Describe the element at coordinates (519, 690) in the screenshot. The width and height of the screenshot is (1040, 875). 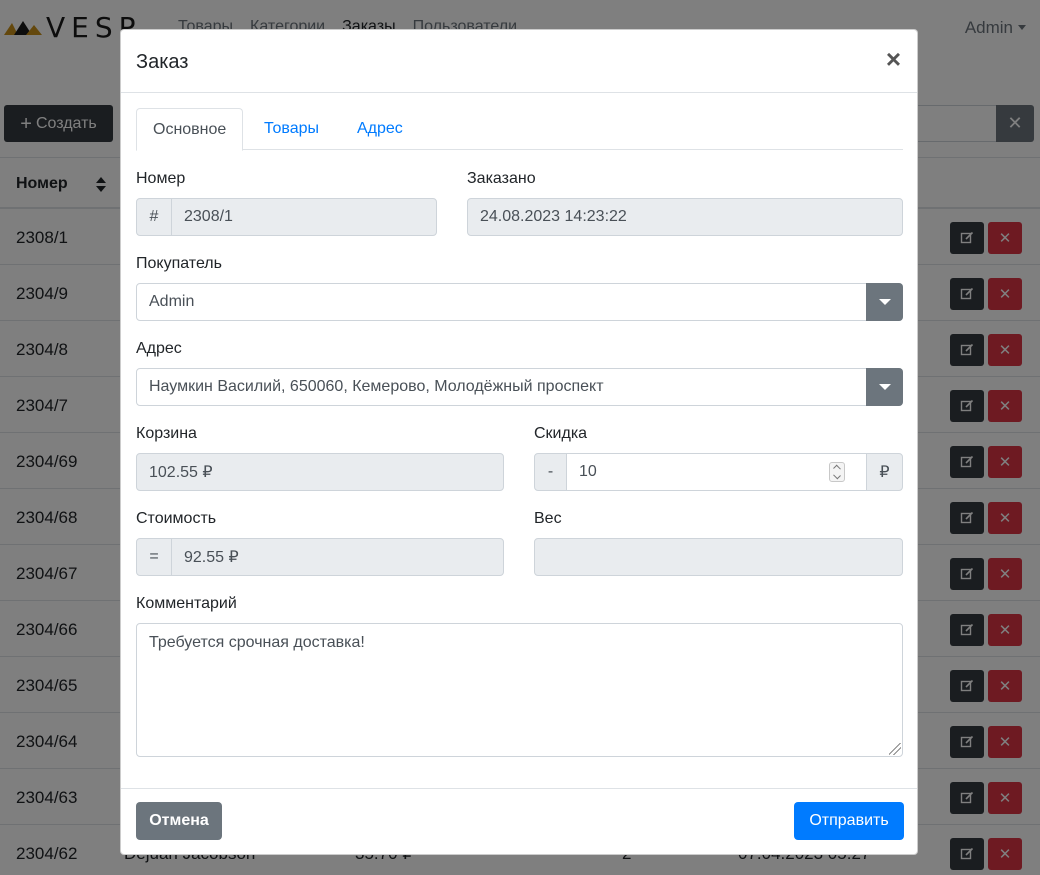
I see `comment-textarea: Требуется срочная доставка!` at that location.